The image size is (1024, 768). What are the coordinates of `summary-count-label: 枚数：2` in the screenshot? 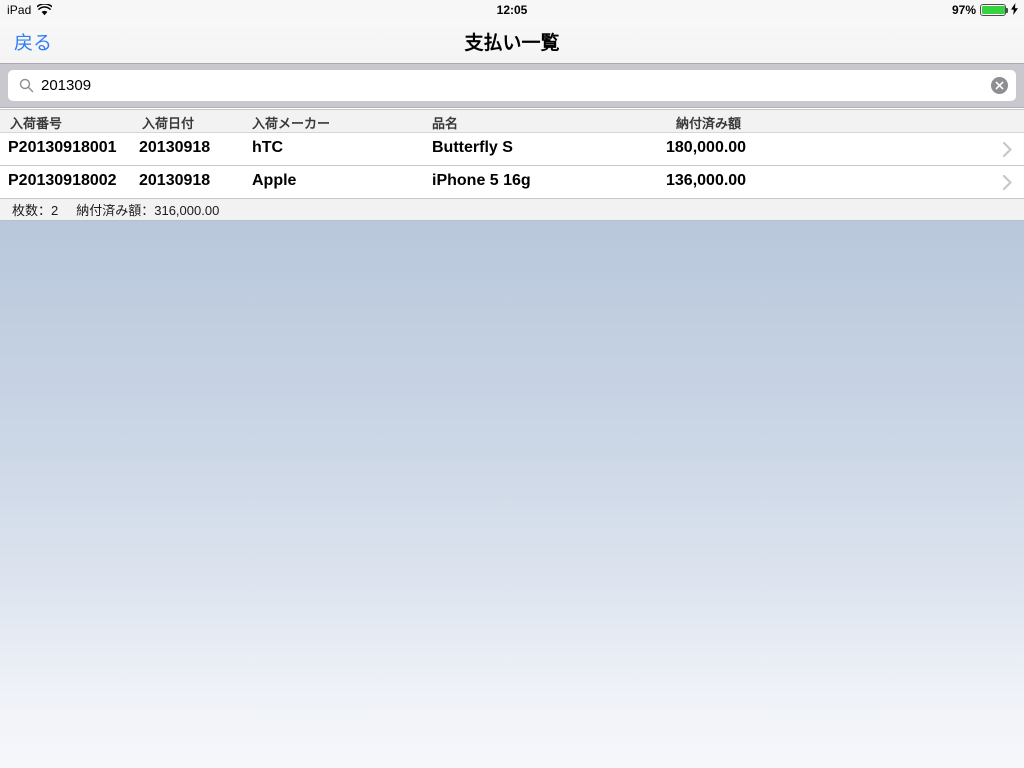 It's located at (35, 210).